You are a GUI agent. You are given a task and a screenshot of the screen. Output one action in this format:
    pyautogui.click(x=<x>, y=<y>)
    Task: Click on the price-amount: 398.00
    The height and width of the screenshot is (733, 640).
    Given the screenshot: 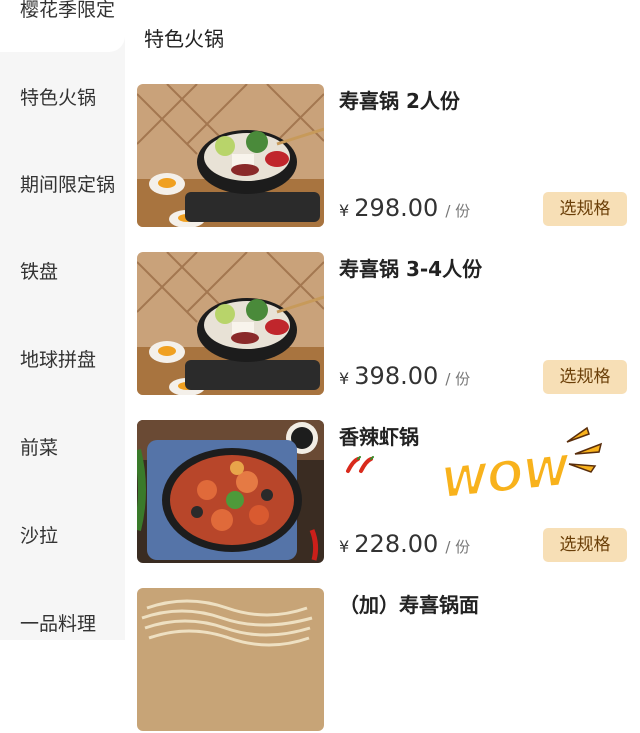 What is the action you would take?
    pyautogui.click(x=396, y=376)
    